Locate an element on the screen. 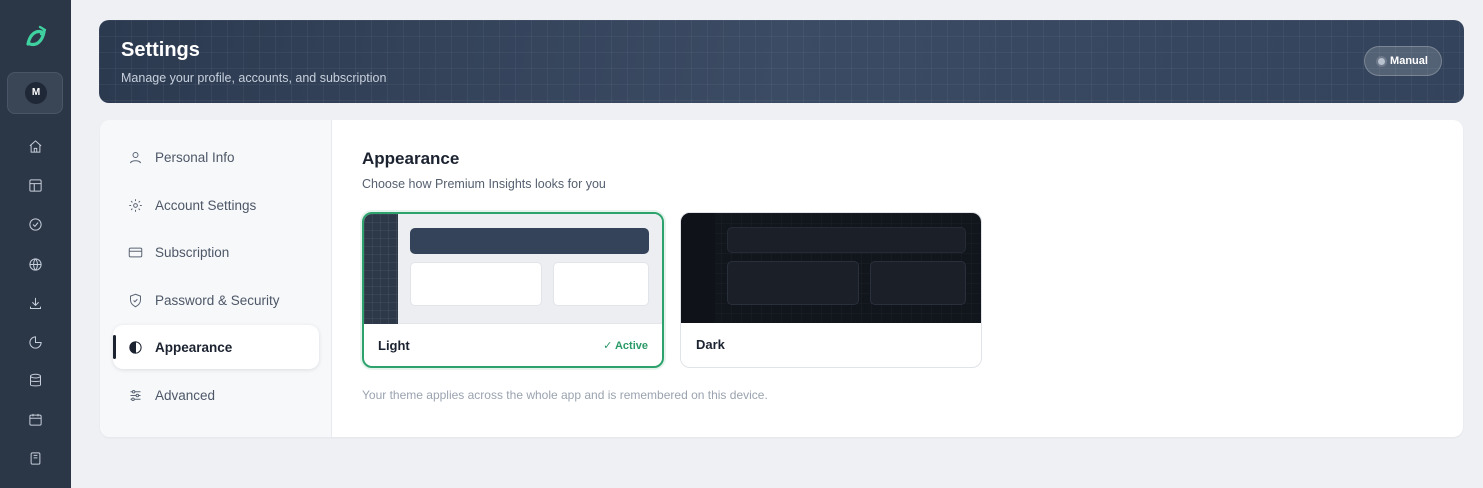  theme-label: Dark is located at coordinates (710, 344).